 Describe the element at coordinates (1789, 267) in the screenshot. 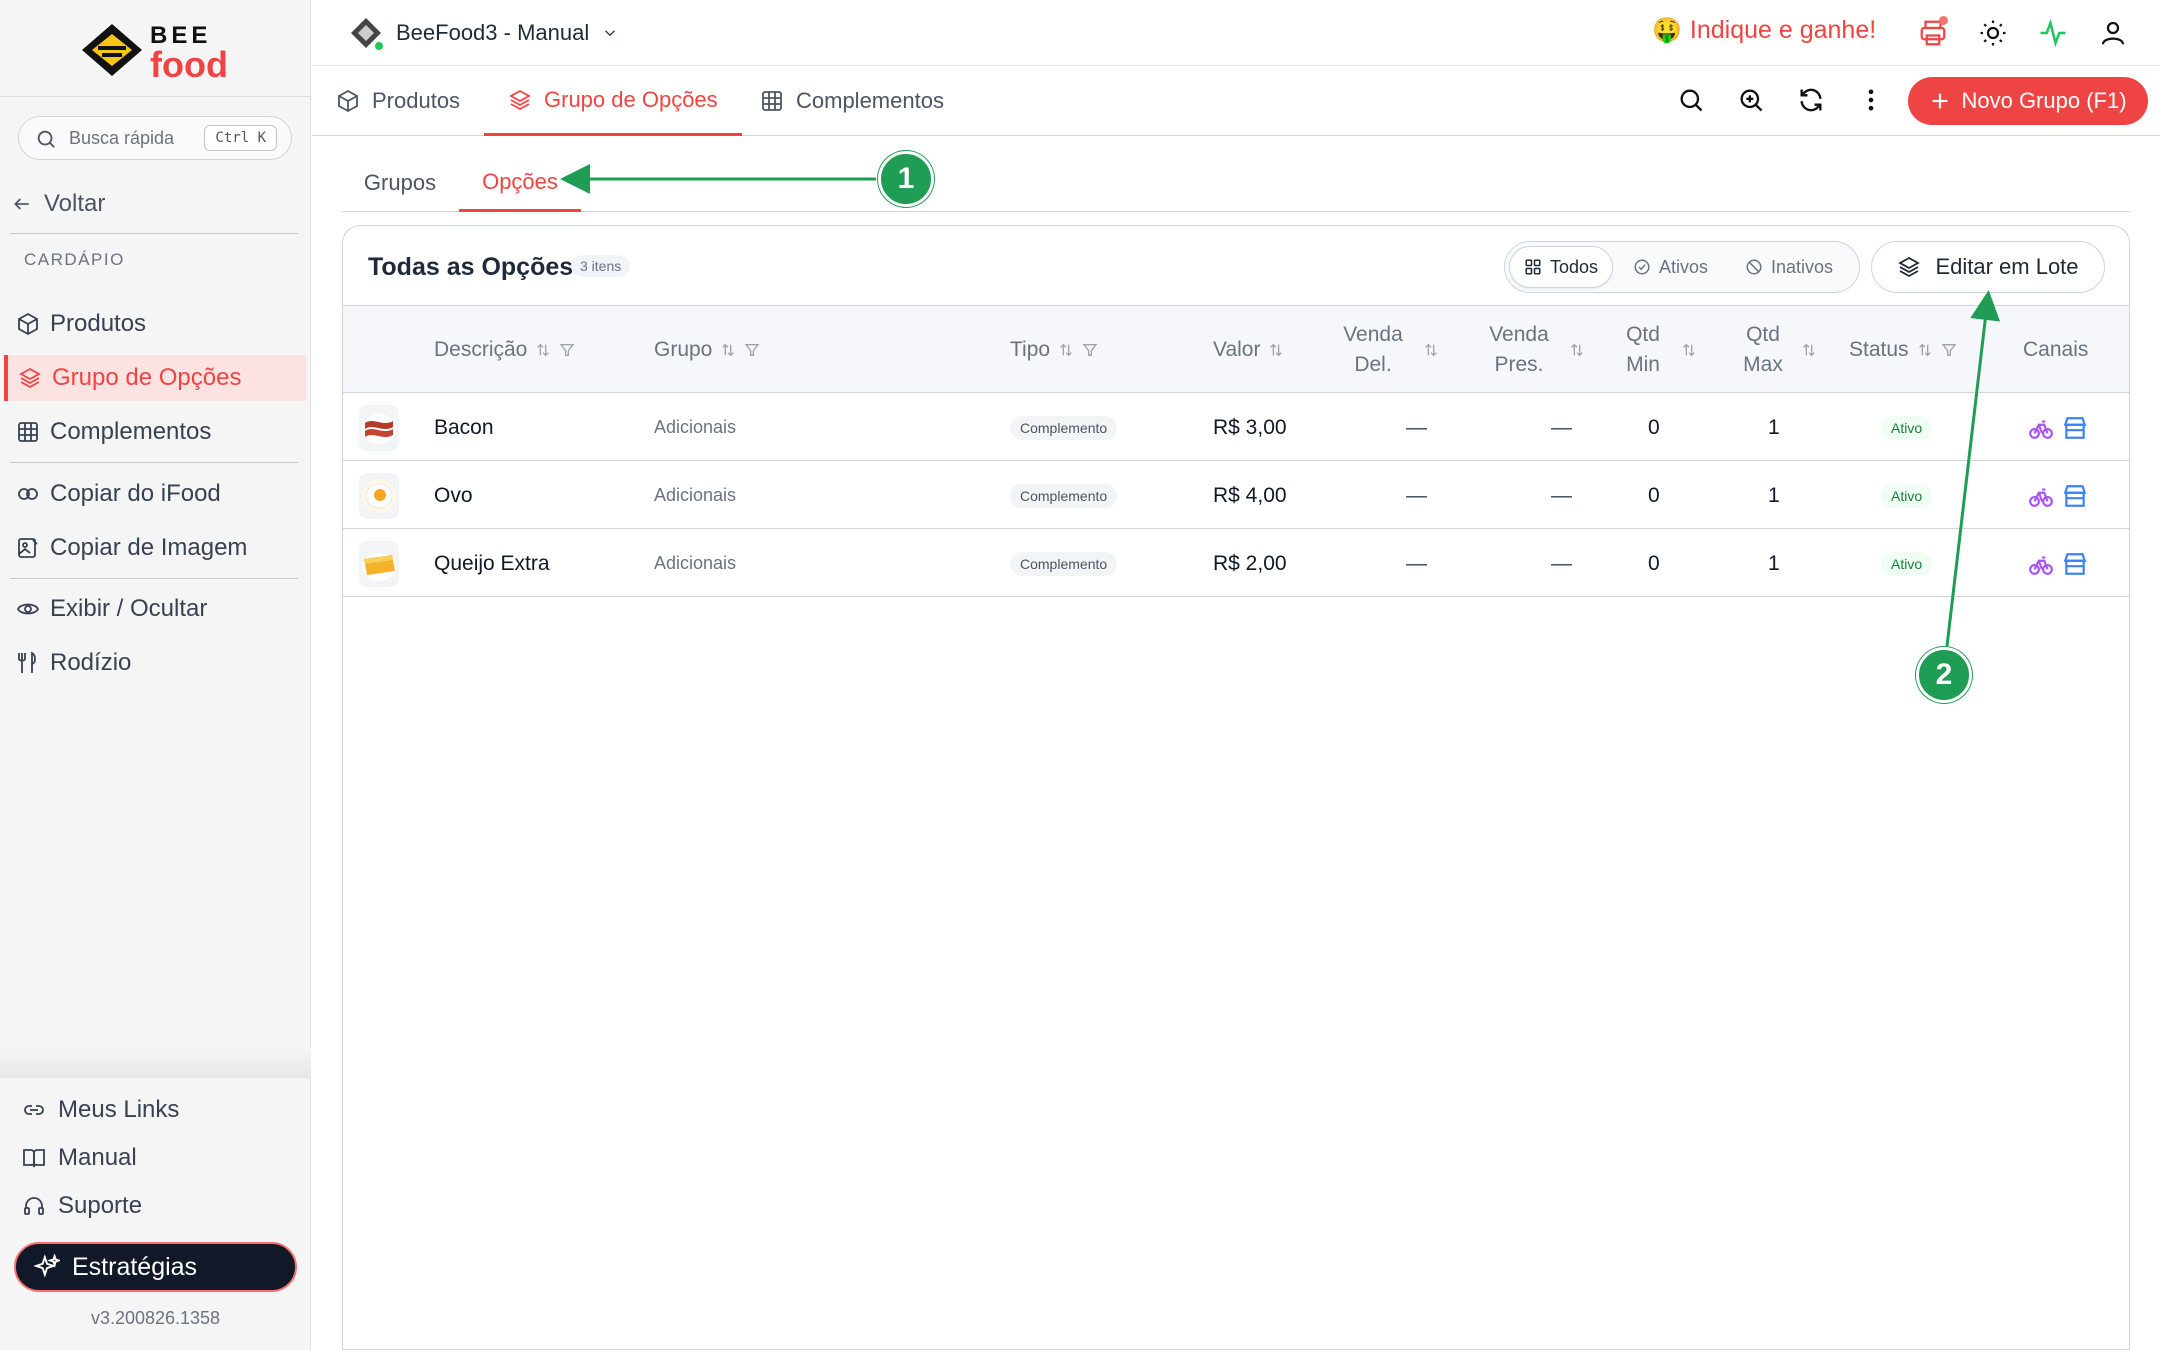

I see `filter-inativos: Inativos` at that location.